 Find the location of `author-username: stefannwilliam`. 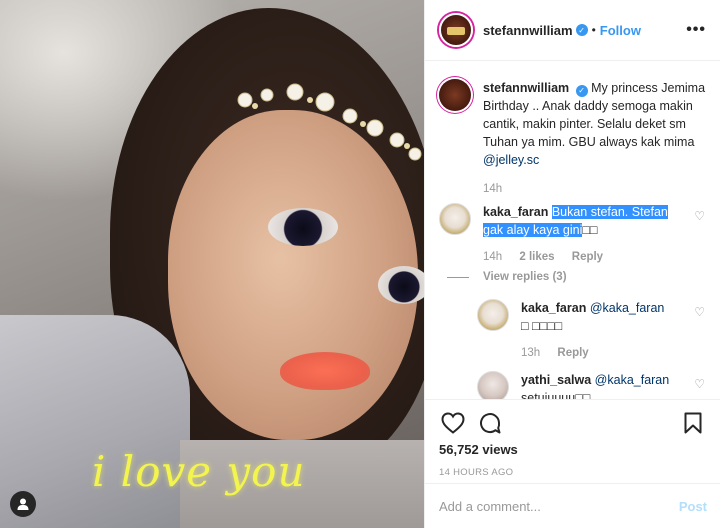

author-username: stefannwilliam is located at coordinates (528, 30).